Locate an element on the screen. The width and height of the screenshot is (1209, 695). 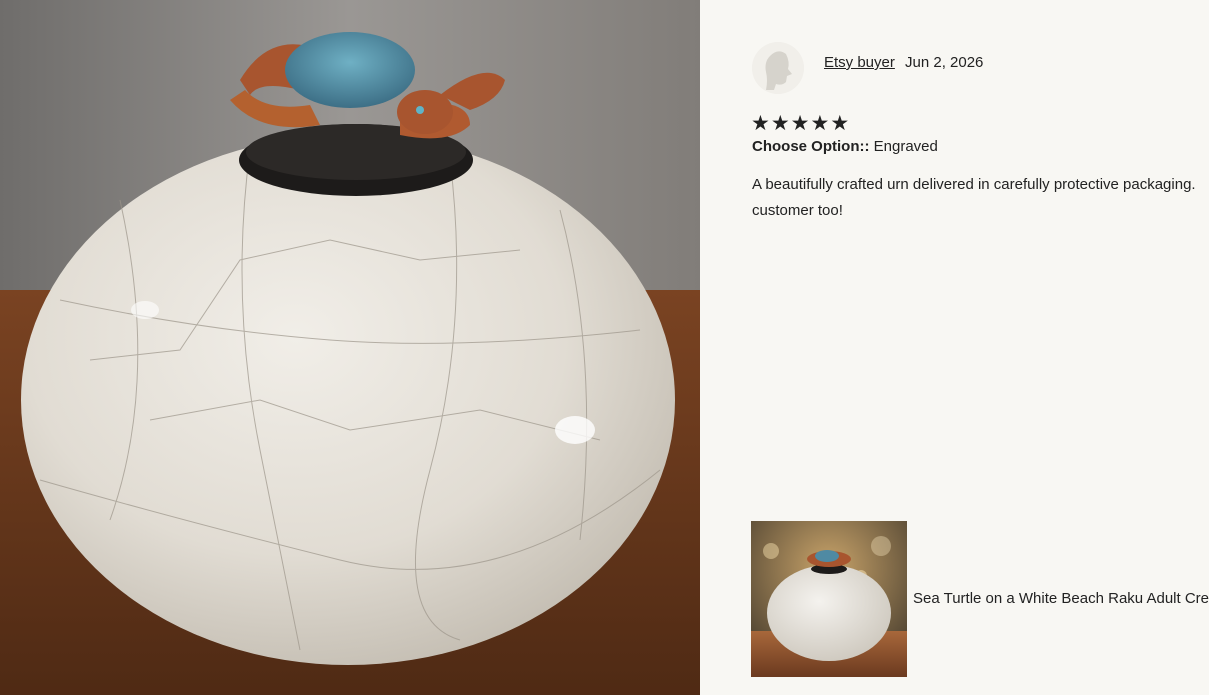
option-value: Engraved is located at coordinates (905, 146).